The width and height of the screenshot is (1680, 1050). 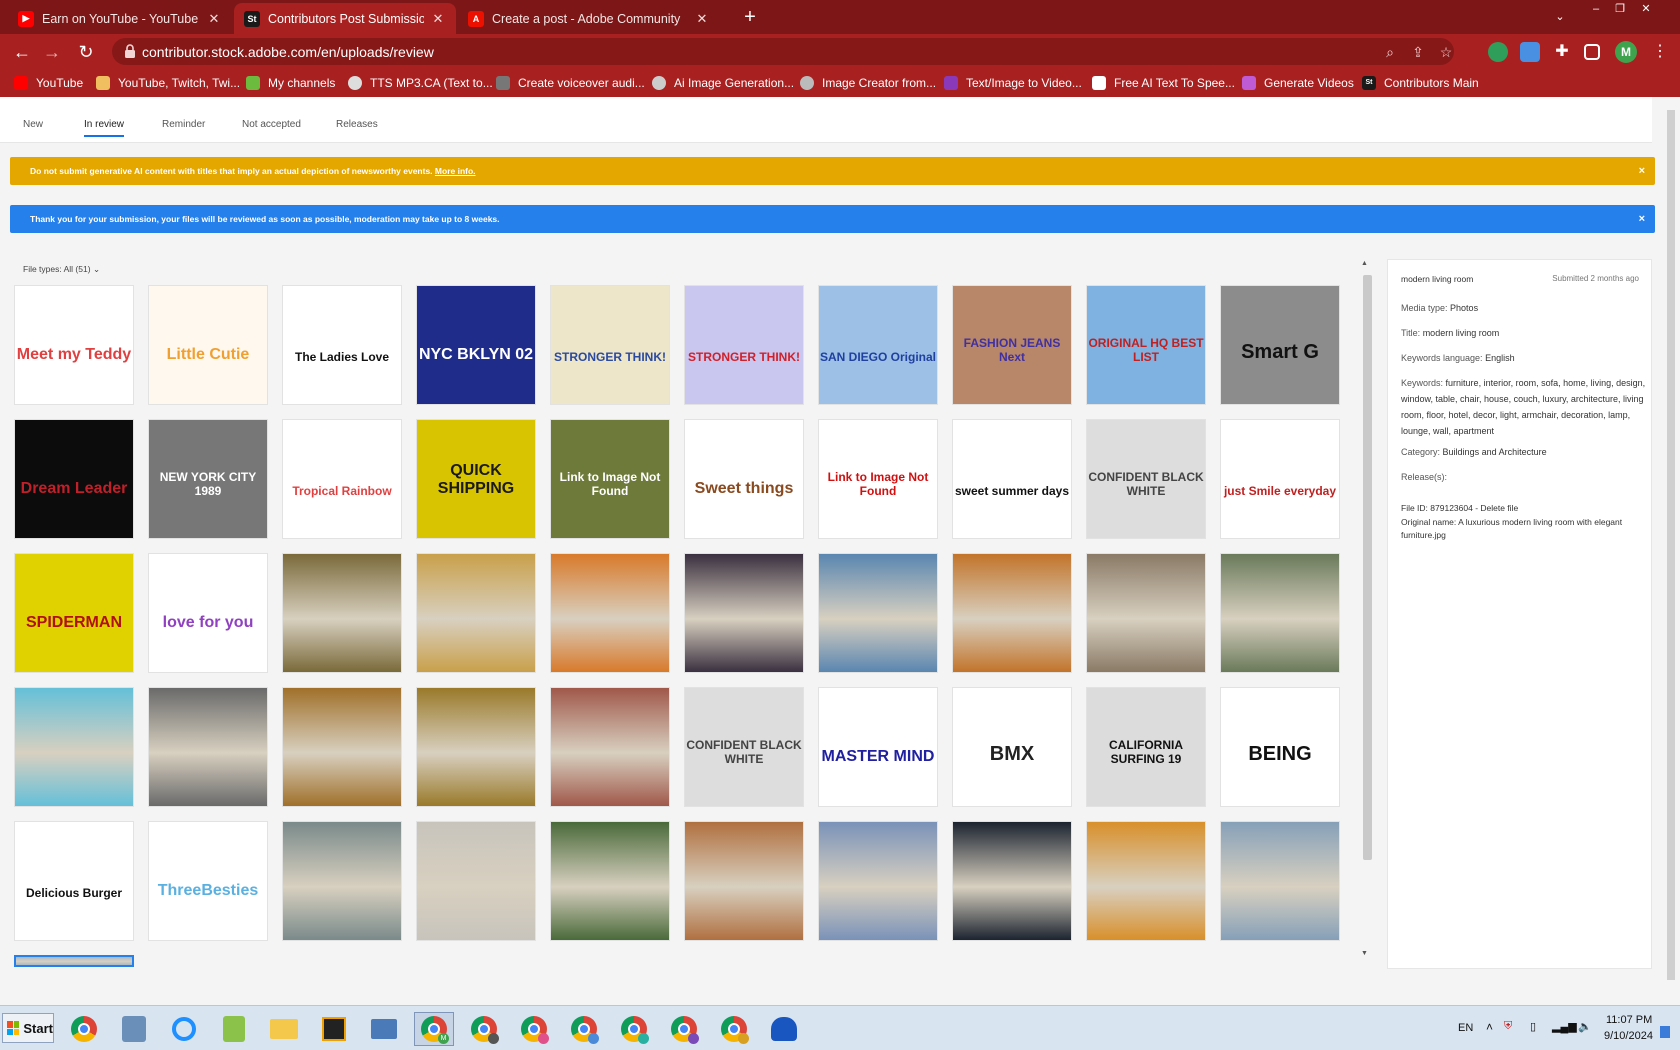 I want to click on thumbnail-item: SAN DIEGO Original, so click(x=878, y=345).